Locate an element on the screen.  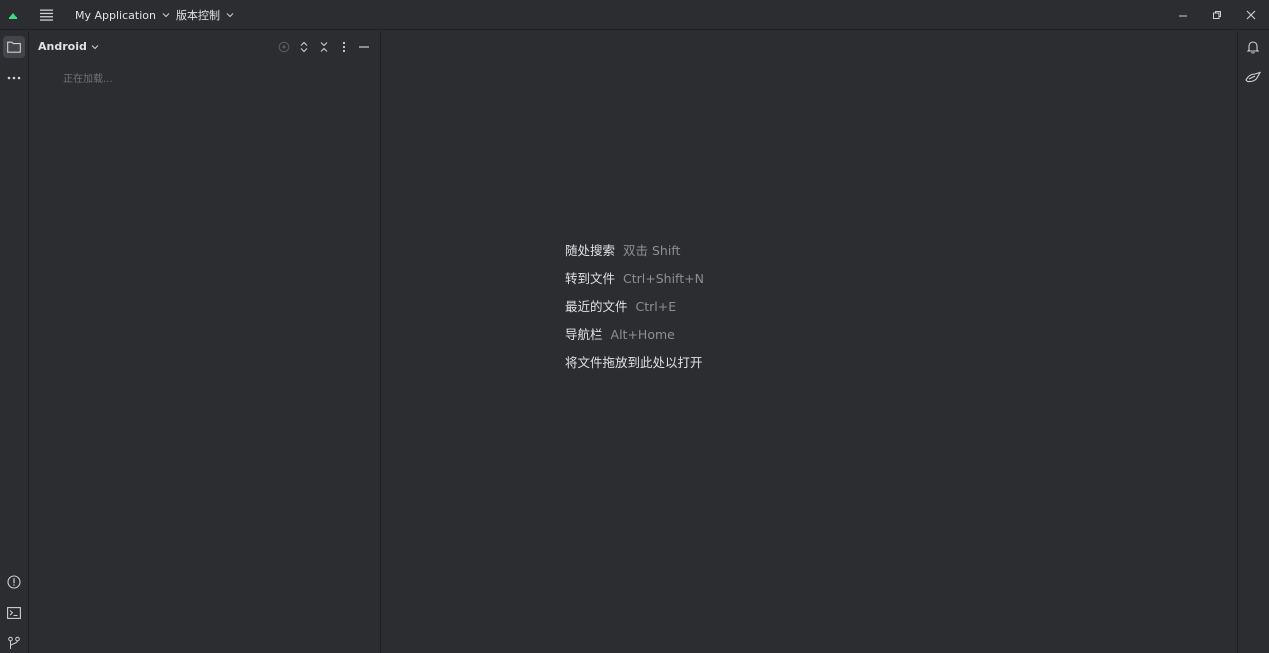
hint-navigation-bar: 导航栏 Alt+Home is located at coordinates (634, 338).